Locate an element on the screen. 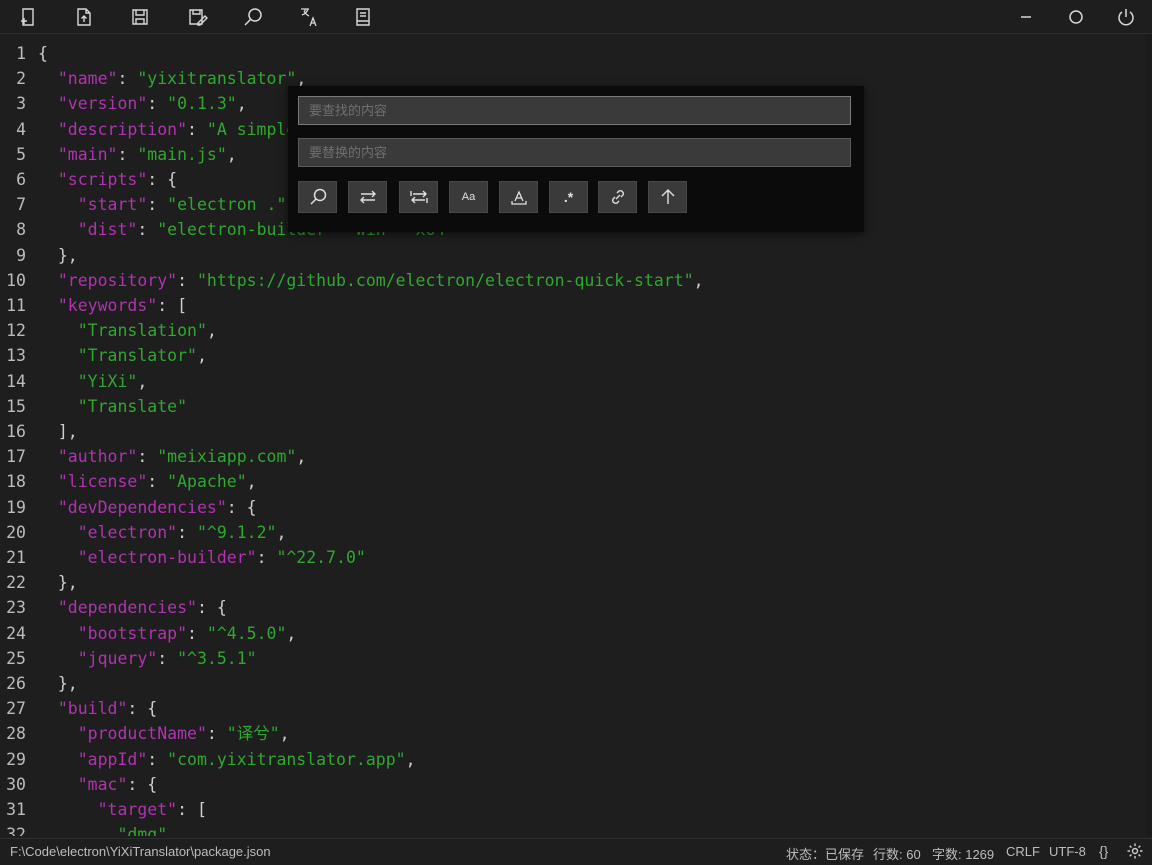 This screenshot has width=1152, height=865. code-line: 11 "keywords": [ is located at coordinates (570, 305).